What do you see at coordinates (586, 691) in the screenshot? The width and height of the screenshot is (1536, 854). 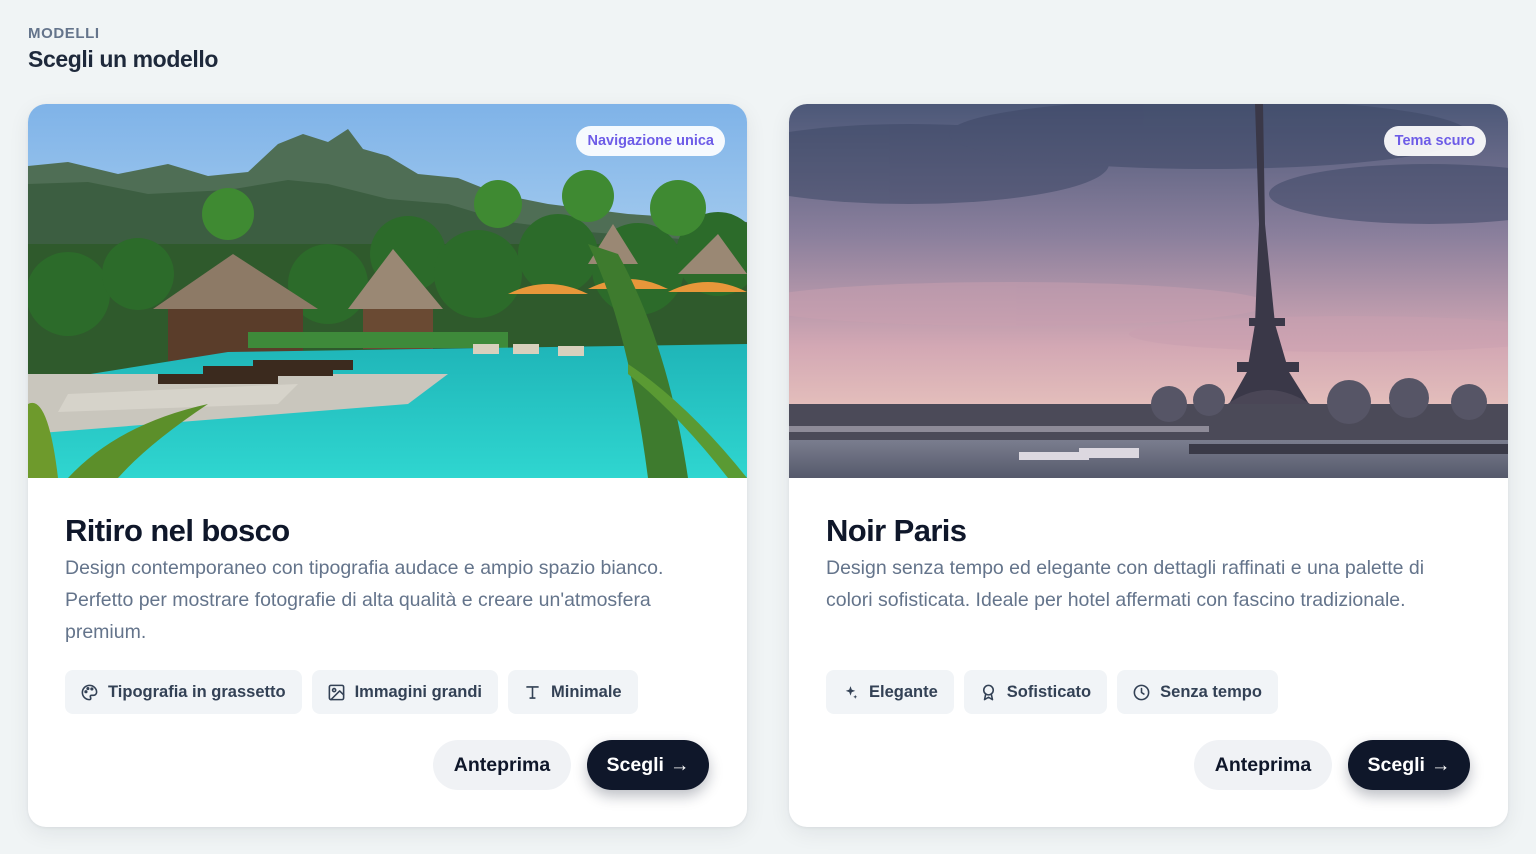 I see `tag-label: Minimale` at bounding box center [586, 691].